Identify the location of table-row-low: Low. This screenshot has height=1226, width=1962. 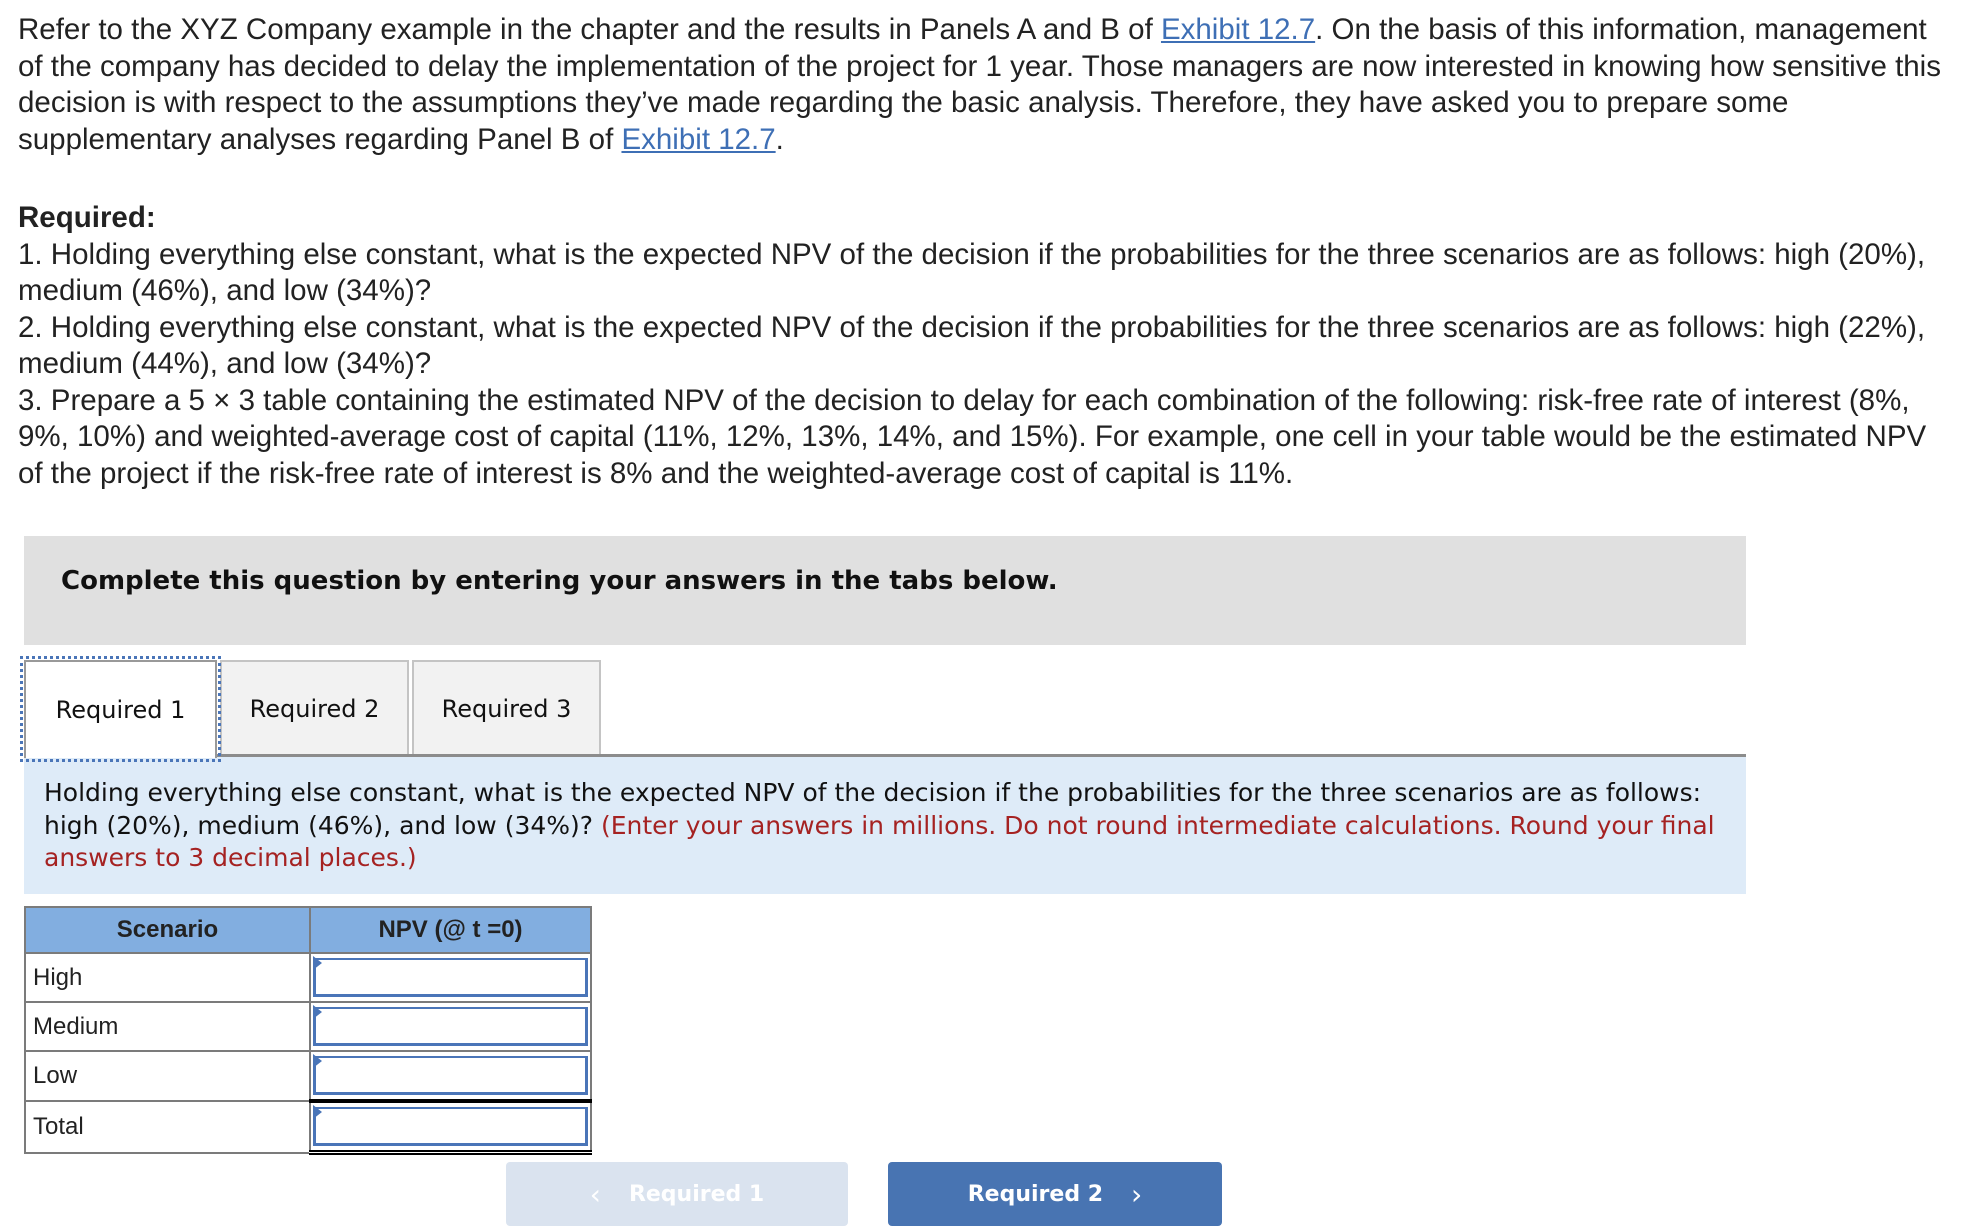
(308, 1076).